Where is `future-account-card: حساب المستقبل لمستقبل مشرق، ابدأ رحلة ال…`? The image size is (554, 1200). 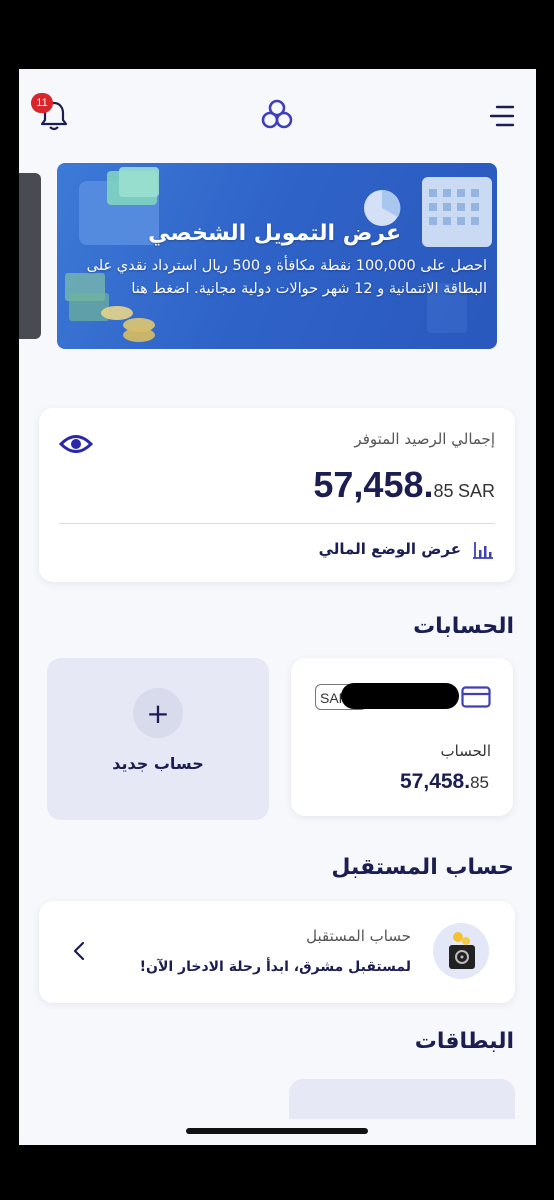
future-account-card: حساب المستقبل لمستقبل مشرق، ابدأ رحلة ال… is located at coordinates (277, 952).